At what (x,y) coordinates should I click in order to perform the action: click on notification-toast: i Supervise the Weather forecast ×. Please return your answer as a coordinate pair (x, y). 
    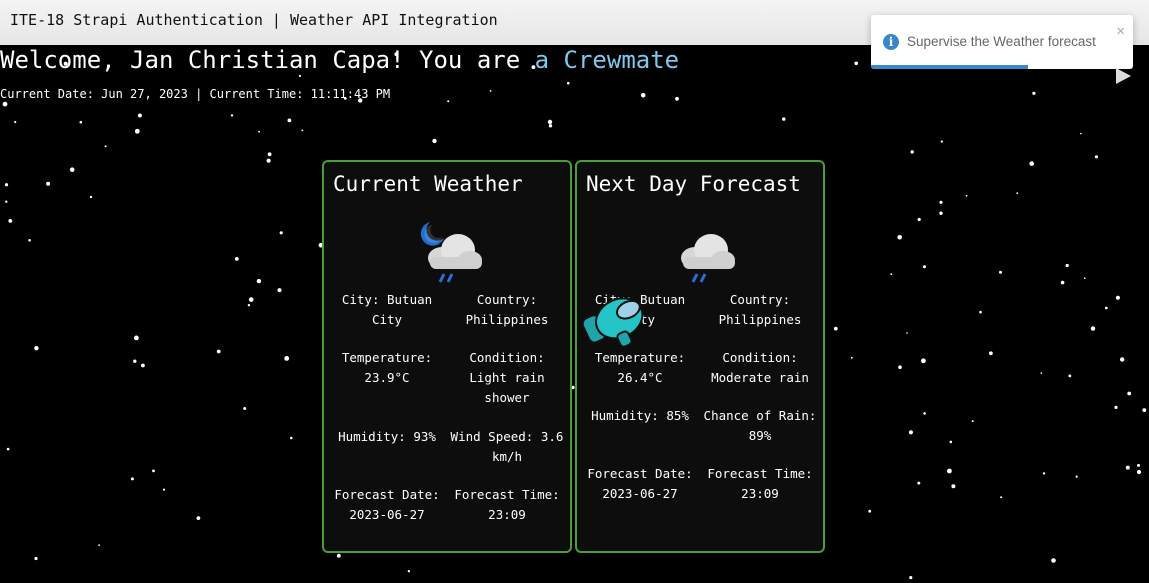
    Looking at the image, I should click on (1002, 42).